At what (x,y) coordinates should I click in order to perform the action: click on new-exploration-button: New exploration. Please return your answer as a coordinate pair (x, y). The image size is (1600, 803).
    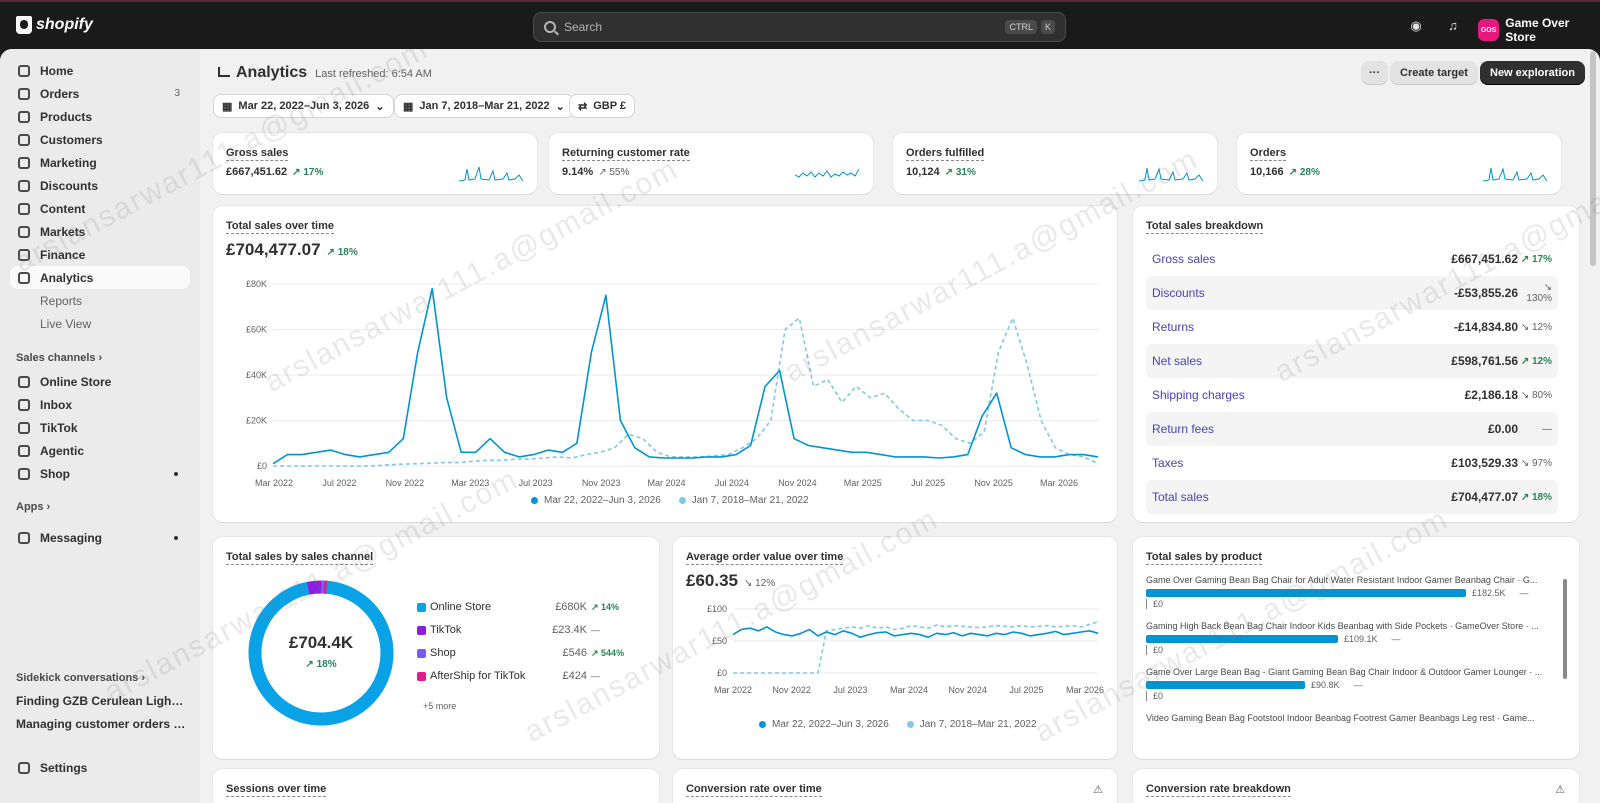
    Looking at the image, I should click on (1532, 73).